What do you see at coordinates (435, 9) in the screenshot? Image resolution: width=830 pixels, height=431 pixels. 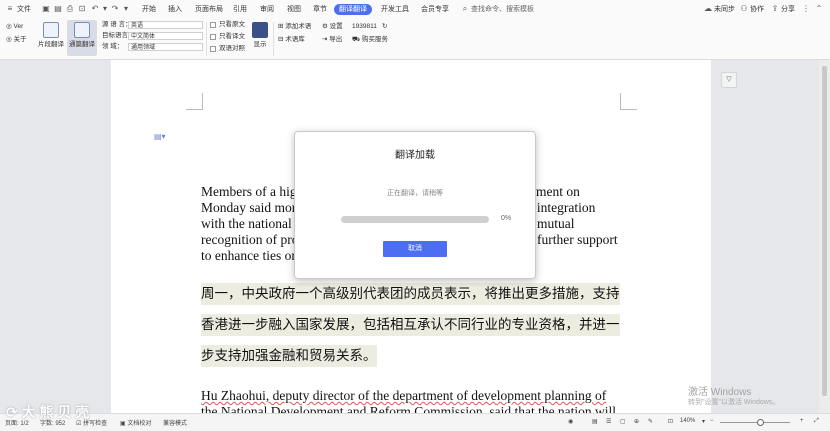 I see `tab-member: 会员专享` at bounding box center [435, 9].